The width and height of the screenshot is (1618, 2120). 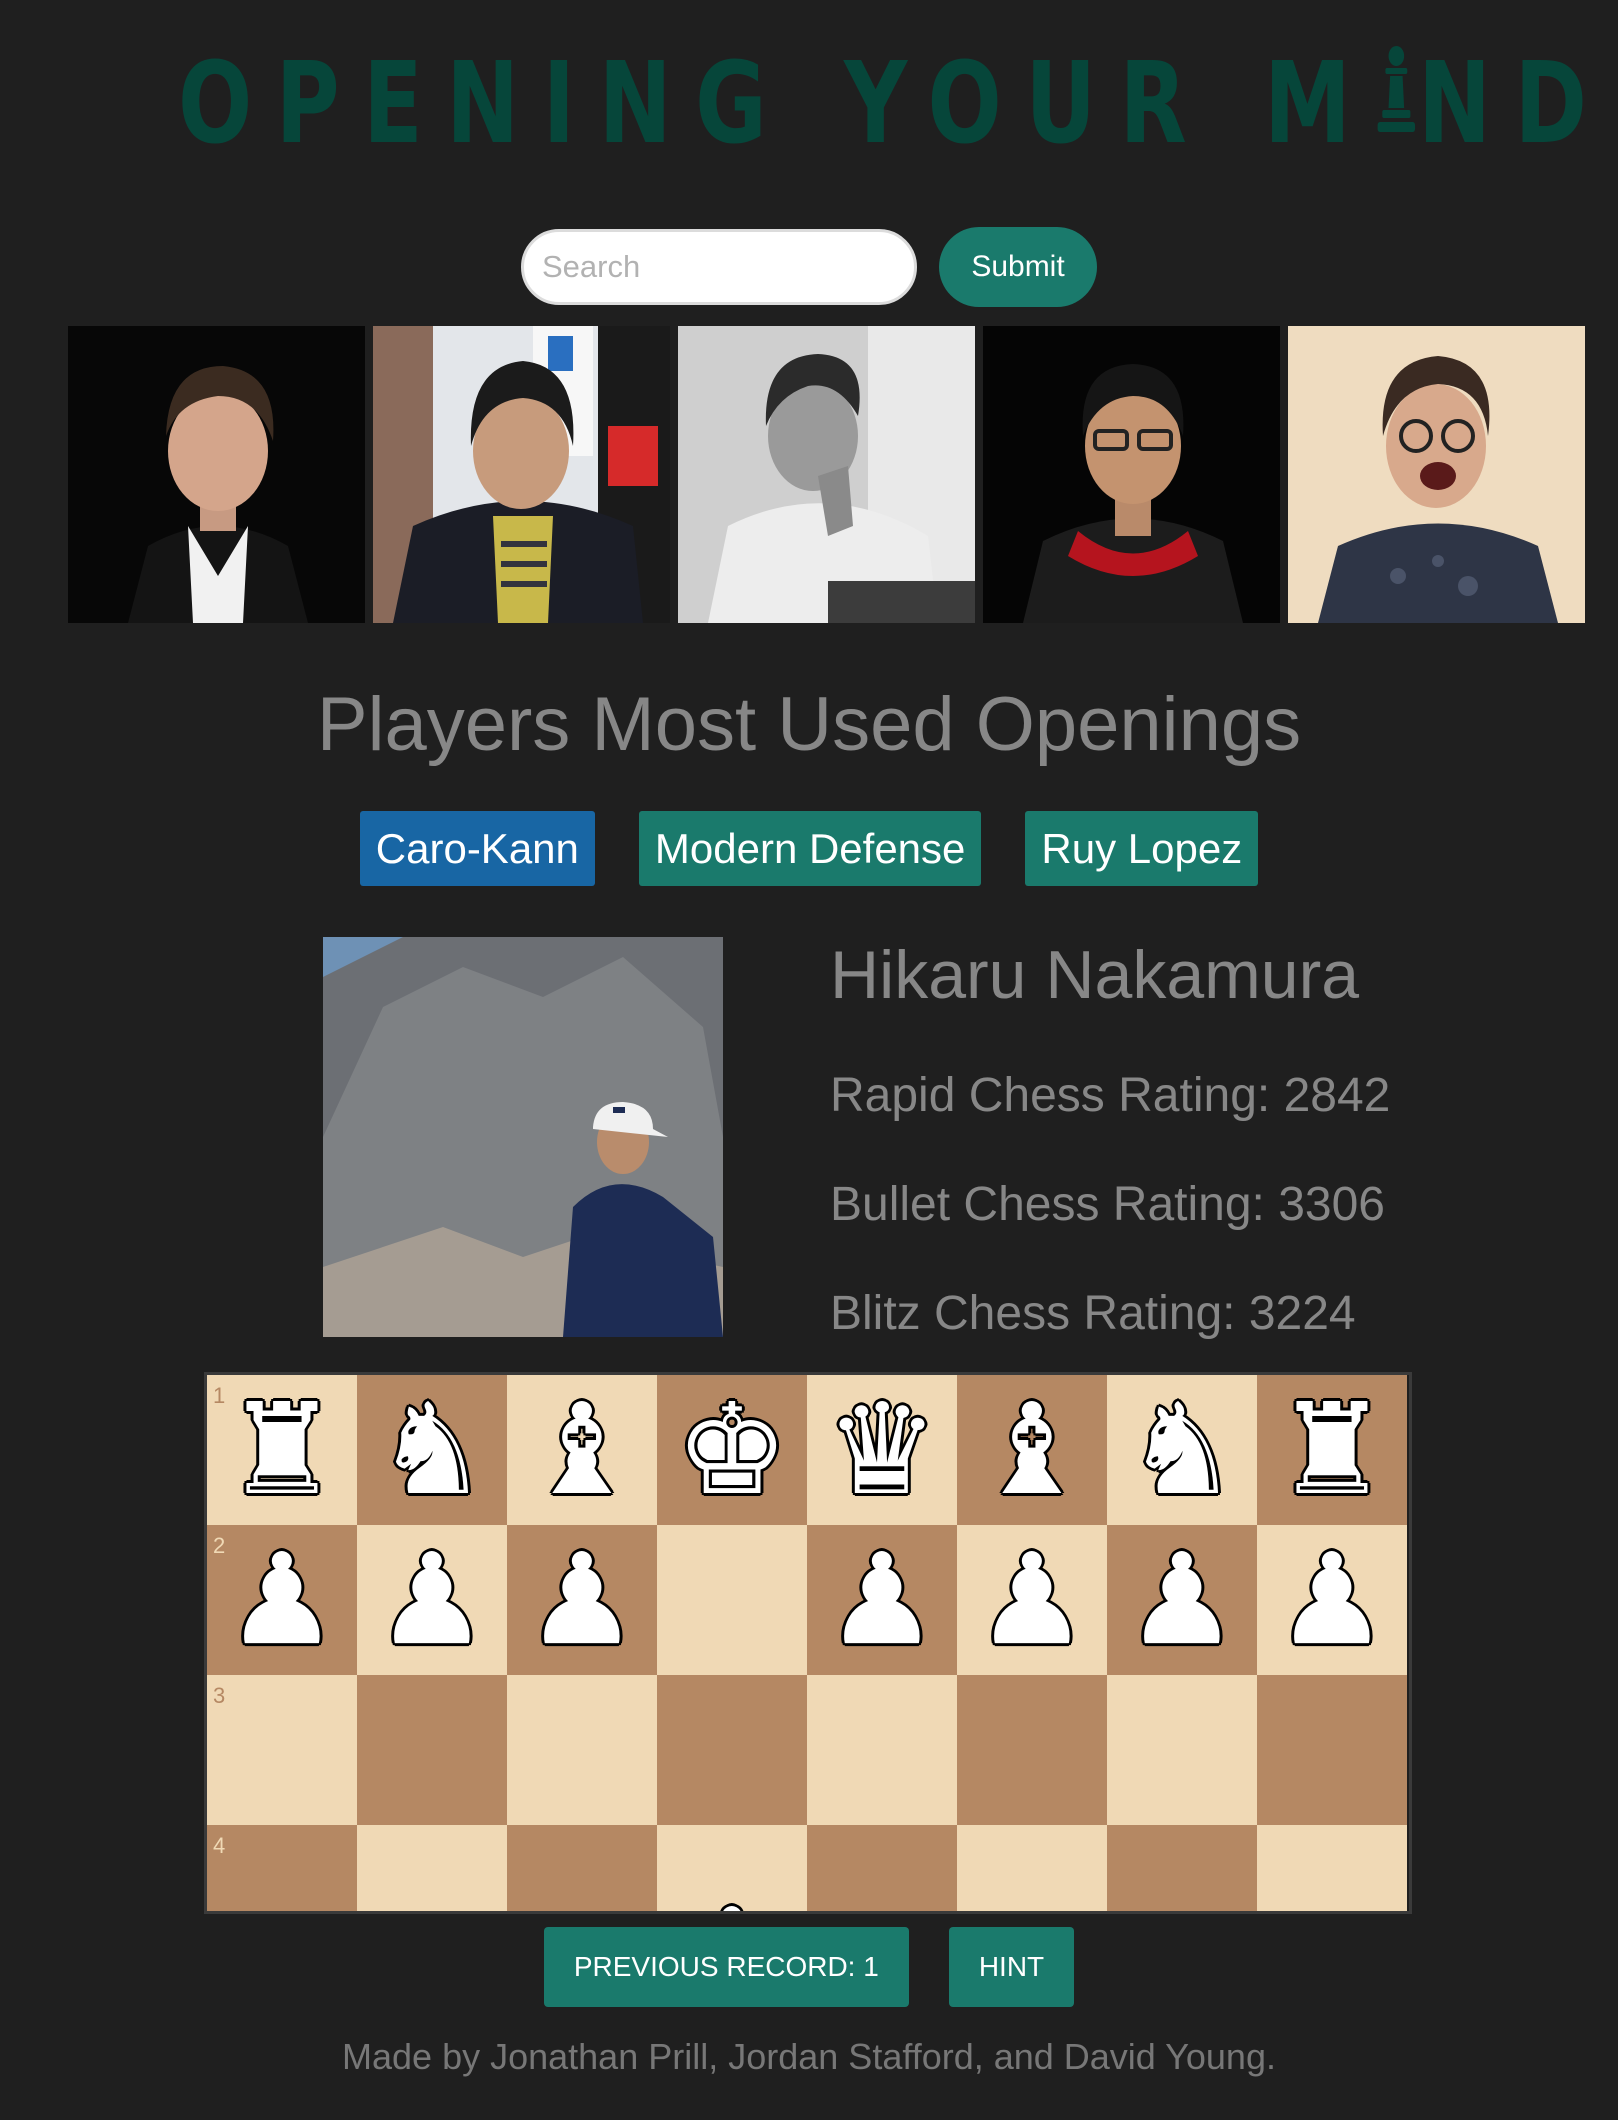 I want to click on site-logo: OPENING YOUR M ND, so click(x=882, y=104).